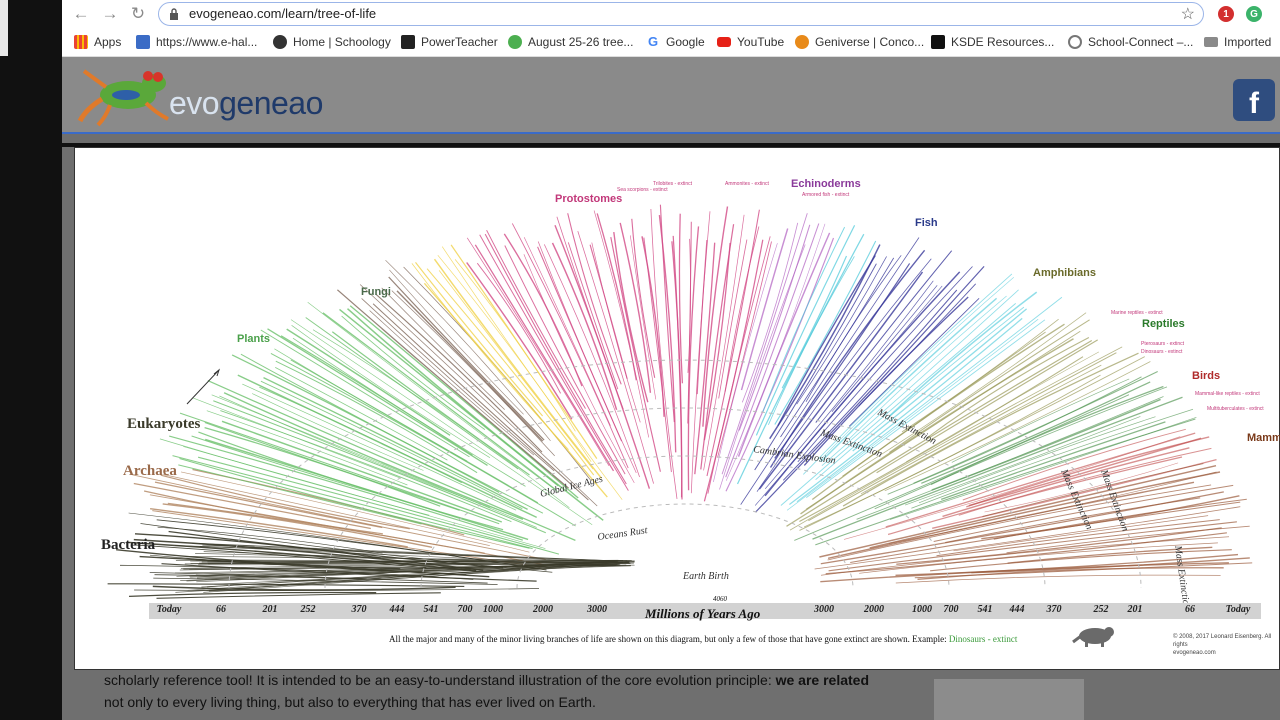 The width and height of the screenshot is (1280, 720). What do you see at coordinates (1248, 42) in the screenshot?
I see `bookmark-label: Imported` at bounding box center [1248, 42].